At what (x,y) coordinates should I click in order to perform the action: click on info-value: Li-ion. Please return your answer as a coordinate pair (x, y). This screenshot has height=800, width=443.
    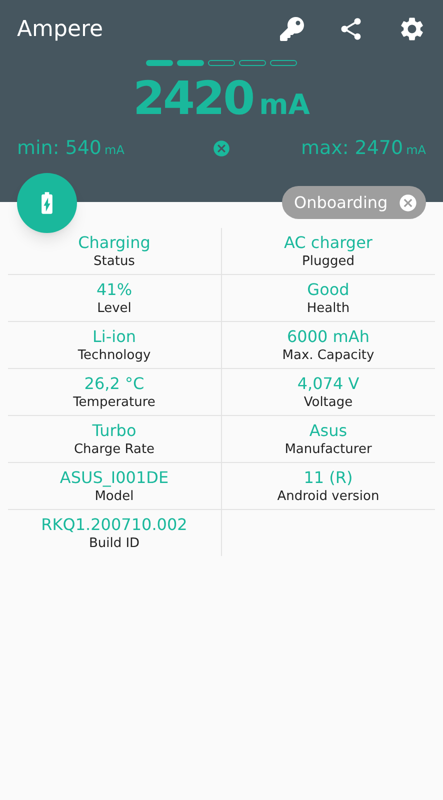
    Looking at the image, I should click on (114, 336).